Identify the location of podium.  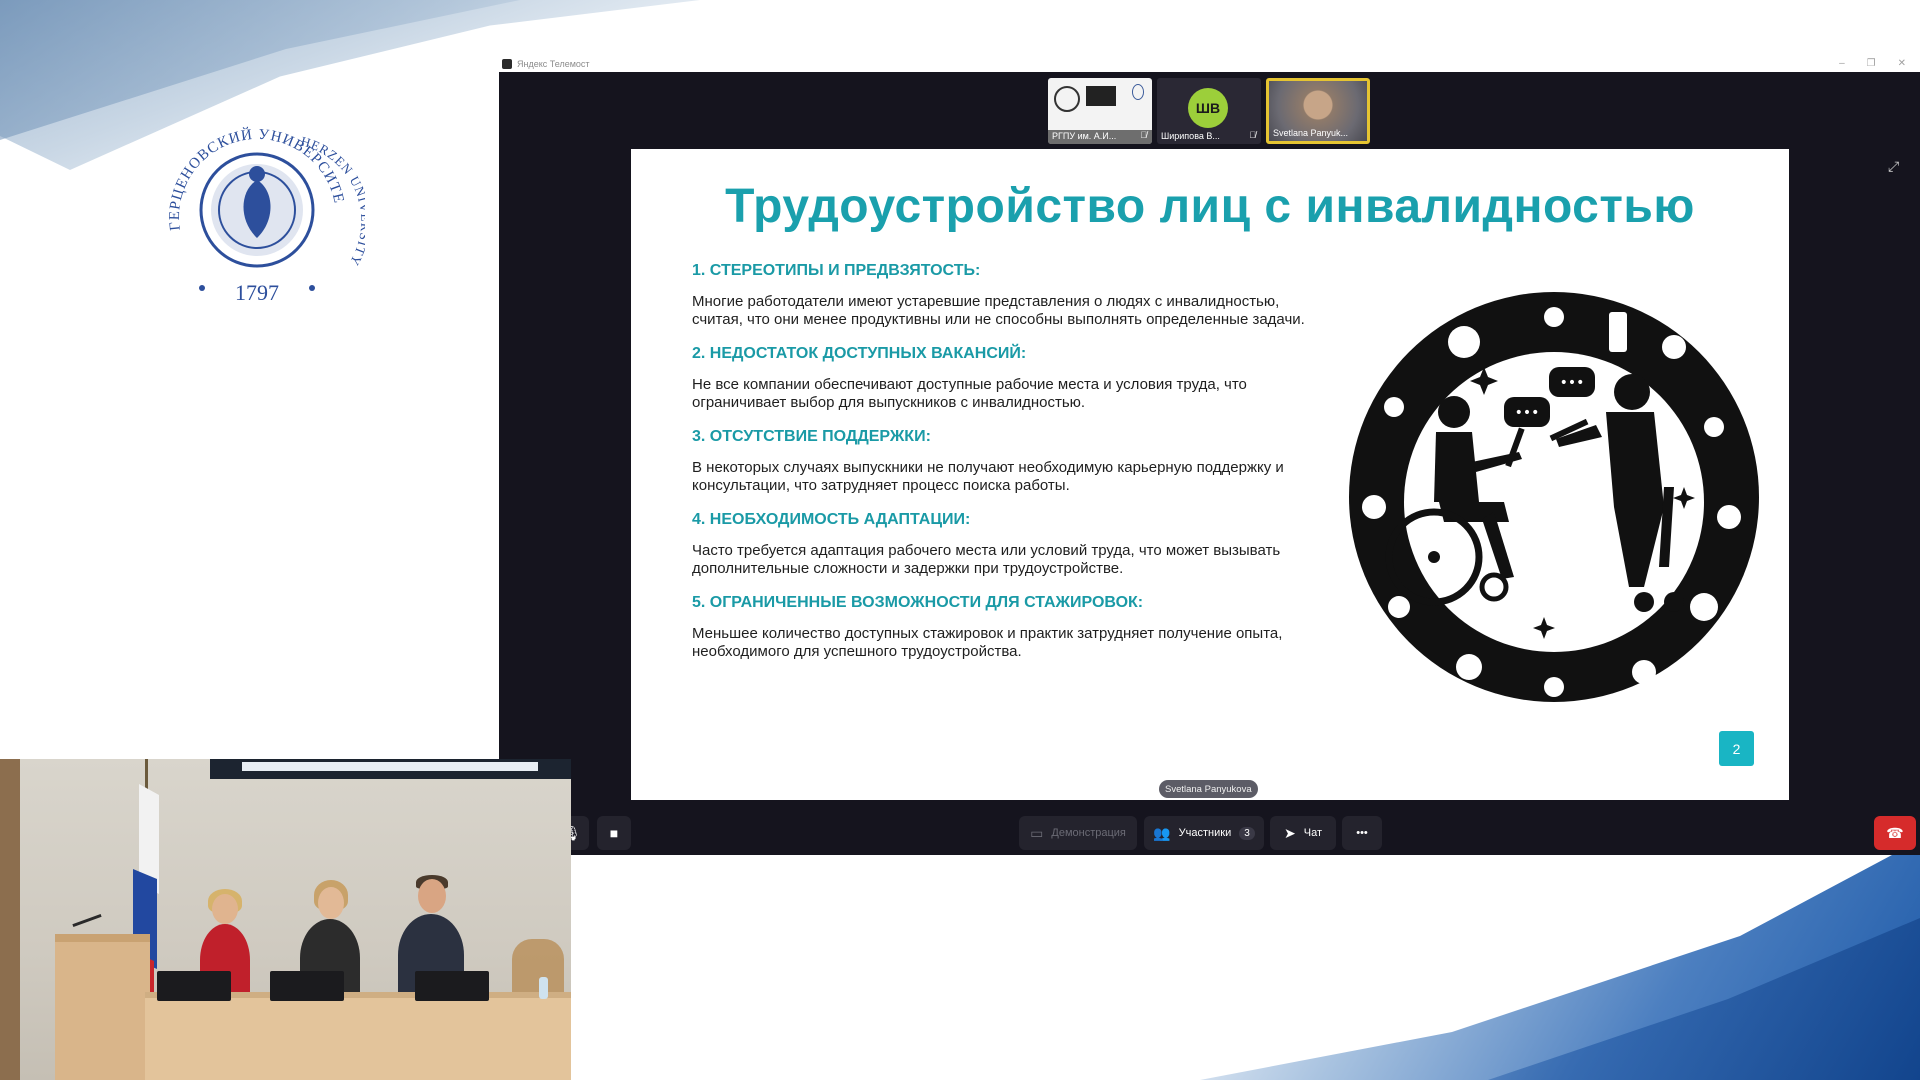
(102, 1007).